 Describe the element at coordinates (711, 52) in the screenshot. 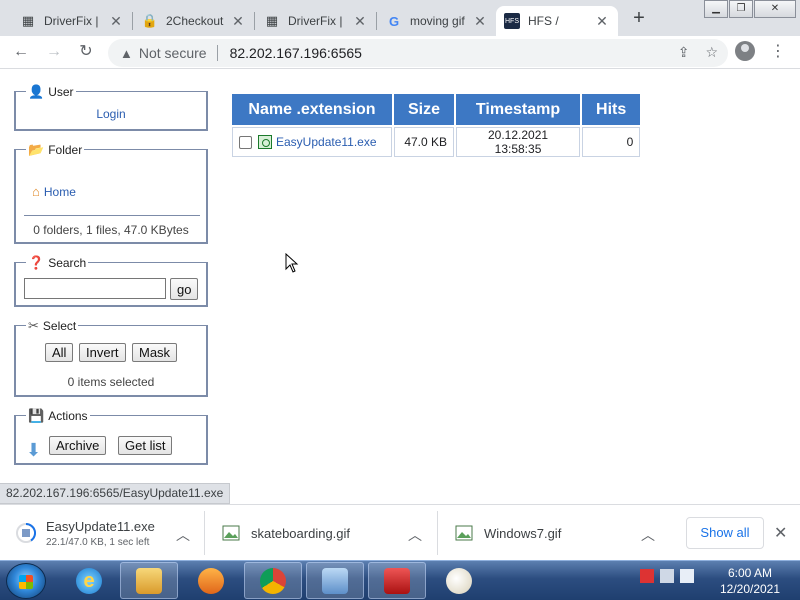

I see `bookmark-star-icon: ☆` at that location.